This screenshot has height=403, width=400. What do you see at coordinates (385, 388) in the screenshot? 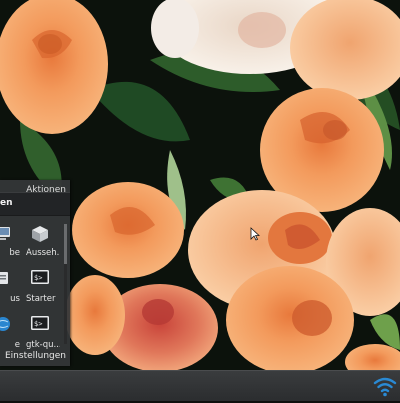
I see `wifi-icon` at bounding box center [385, 388].